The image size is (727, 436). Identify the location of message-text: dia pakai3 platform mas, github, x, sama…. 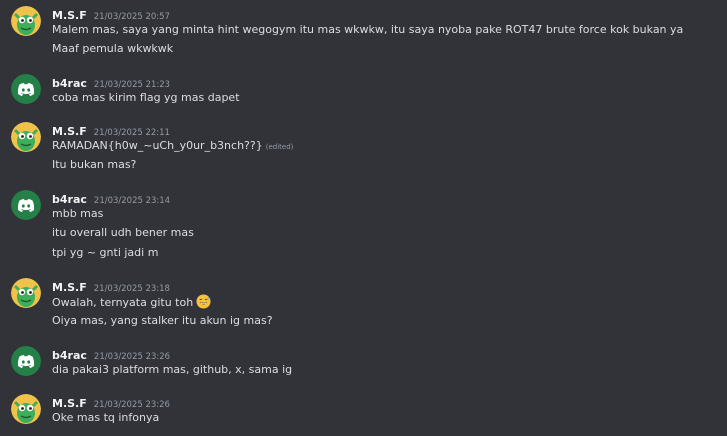
(172, 369).